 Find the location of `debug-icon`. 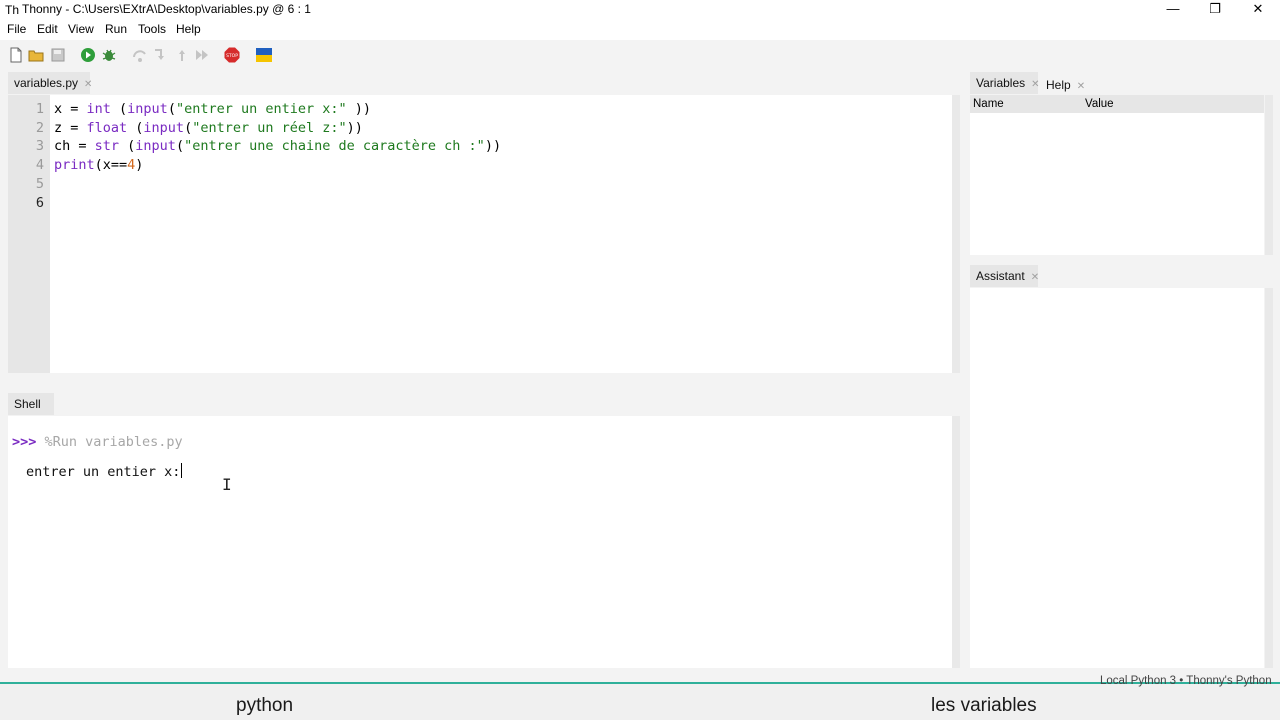

debug-icon is located at coordinates (109, 55).